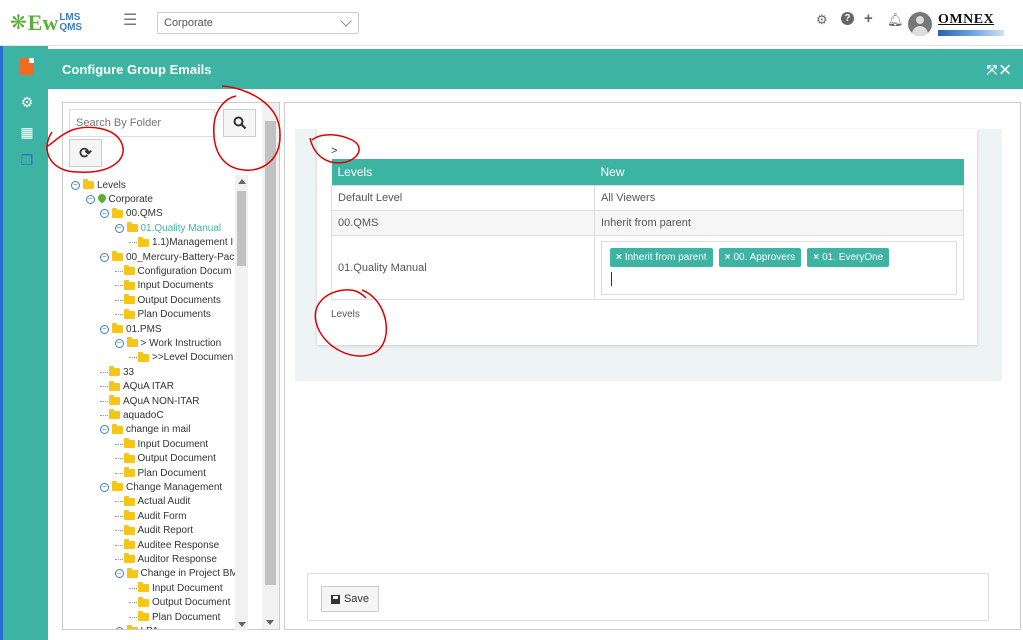 This screenshot has height=640, width=1023. Describe the element at coordinates (137, 387) in the screenshot. I see `tree-node: AQuA ITAR` at that location.